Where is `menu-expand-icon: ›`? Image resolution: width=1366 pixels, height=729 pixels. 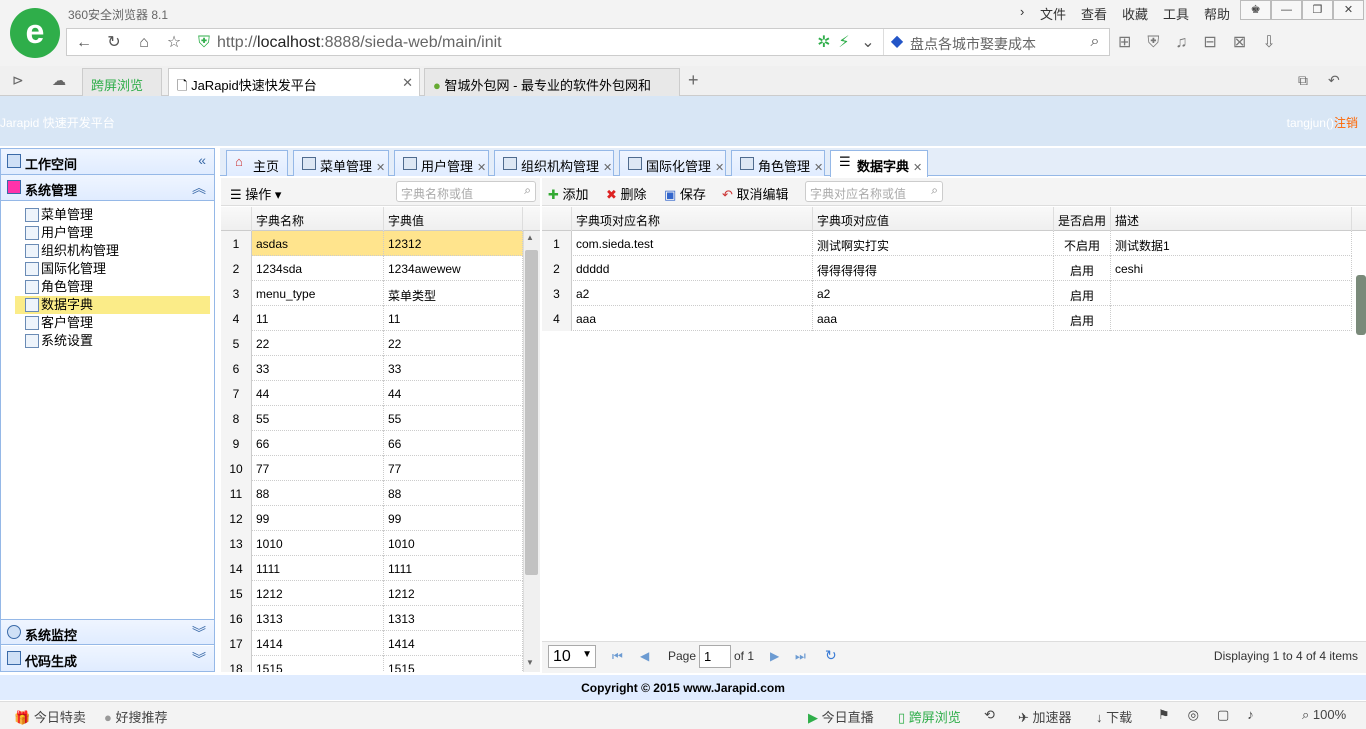 menu-expand-icon: › is located at coordinates (1022, 11).